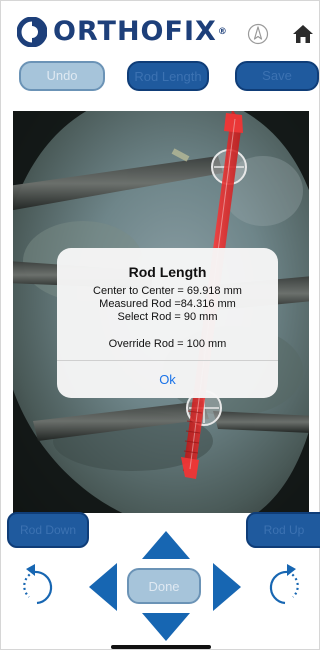 The height and width of the screenshot is (650, 320). Describe the element at coordinates (140, 31) in the screenshot. I see `brand-name: ORTHOFIX®` at that location.